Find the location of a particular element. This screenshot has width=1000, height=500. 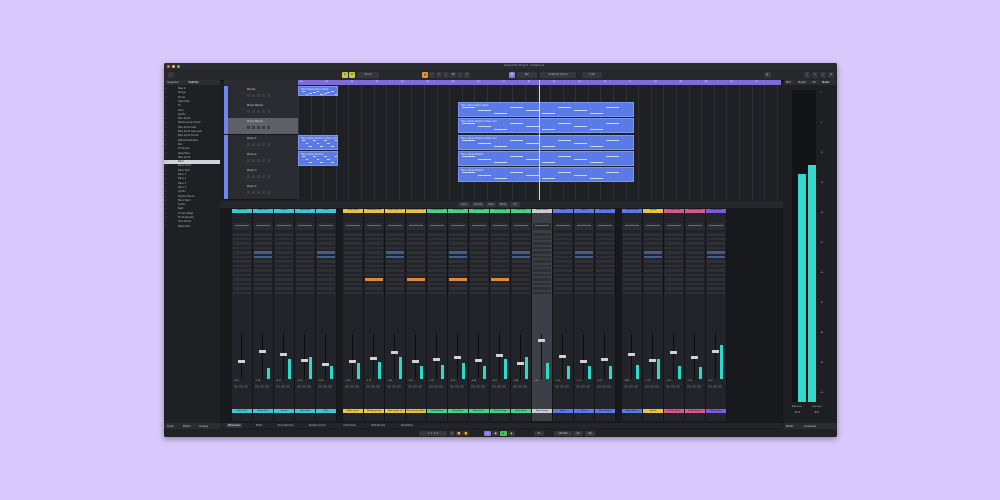

lower-zone-tab: MIDI Remote is located at coordinates (378, 425).